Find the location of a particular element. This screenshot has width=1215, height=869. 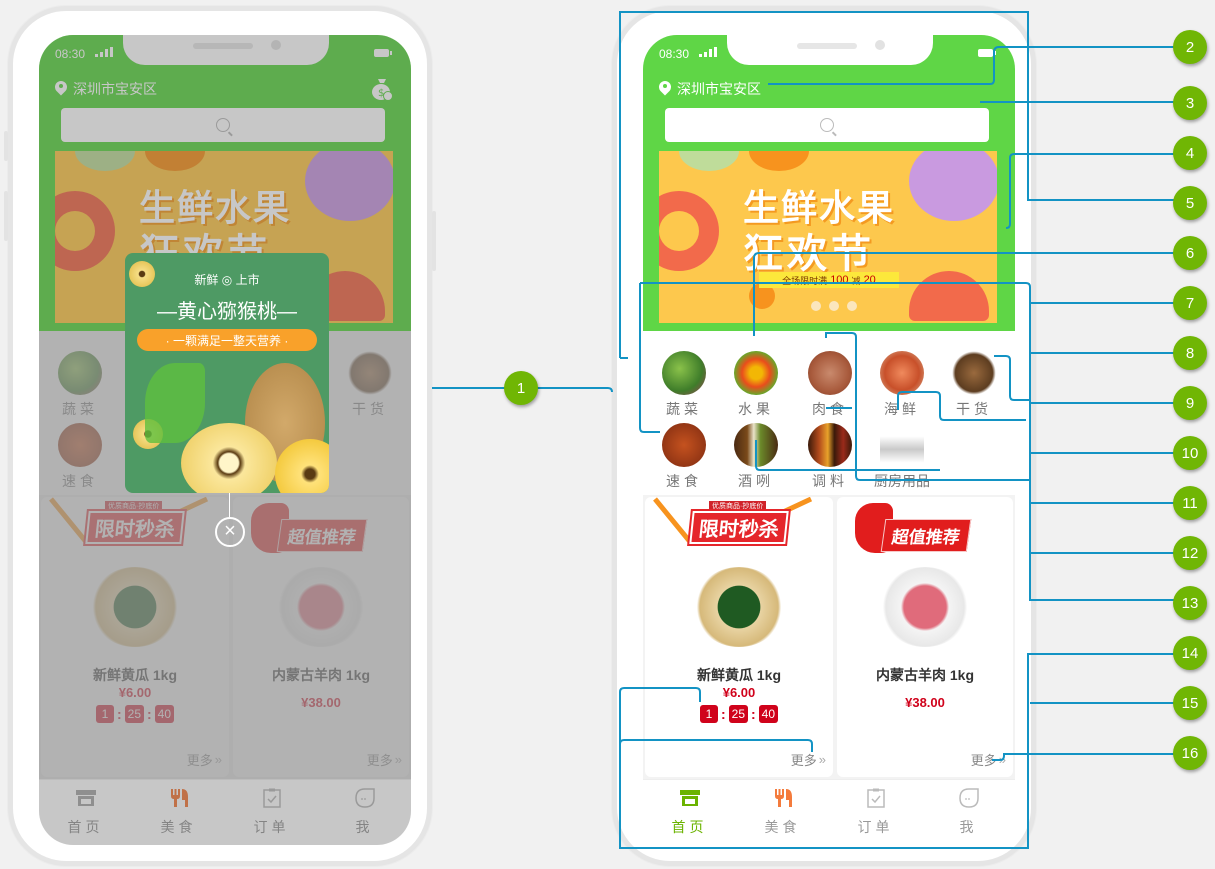

tab-bar: 首页 美食 订单 我 is located at coordinates (829, 812).